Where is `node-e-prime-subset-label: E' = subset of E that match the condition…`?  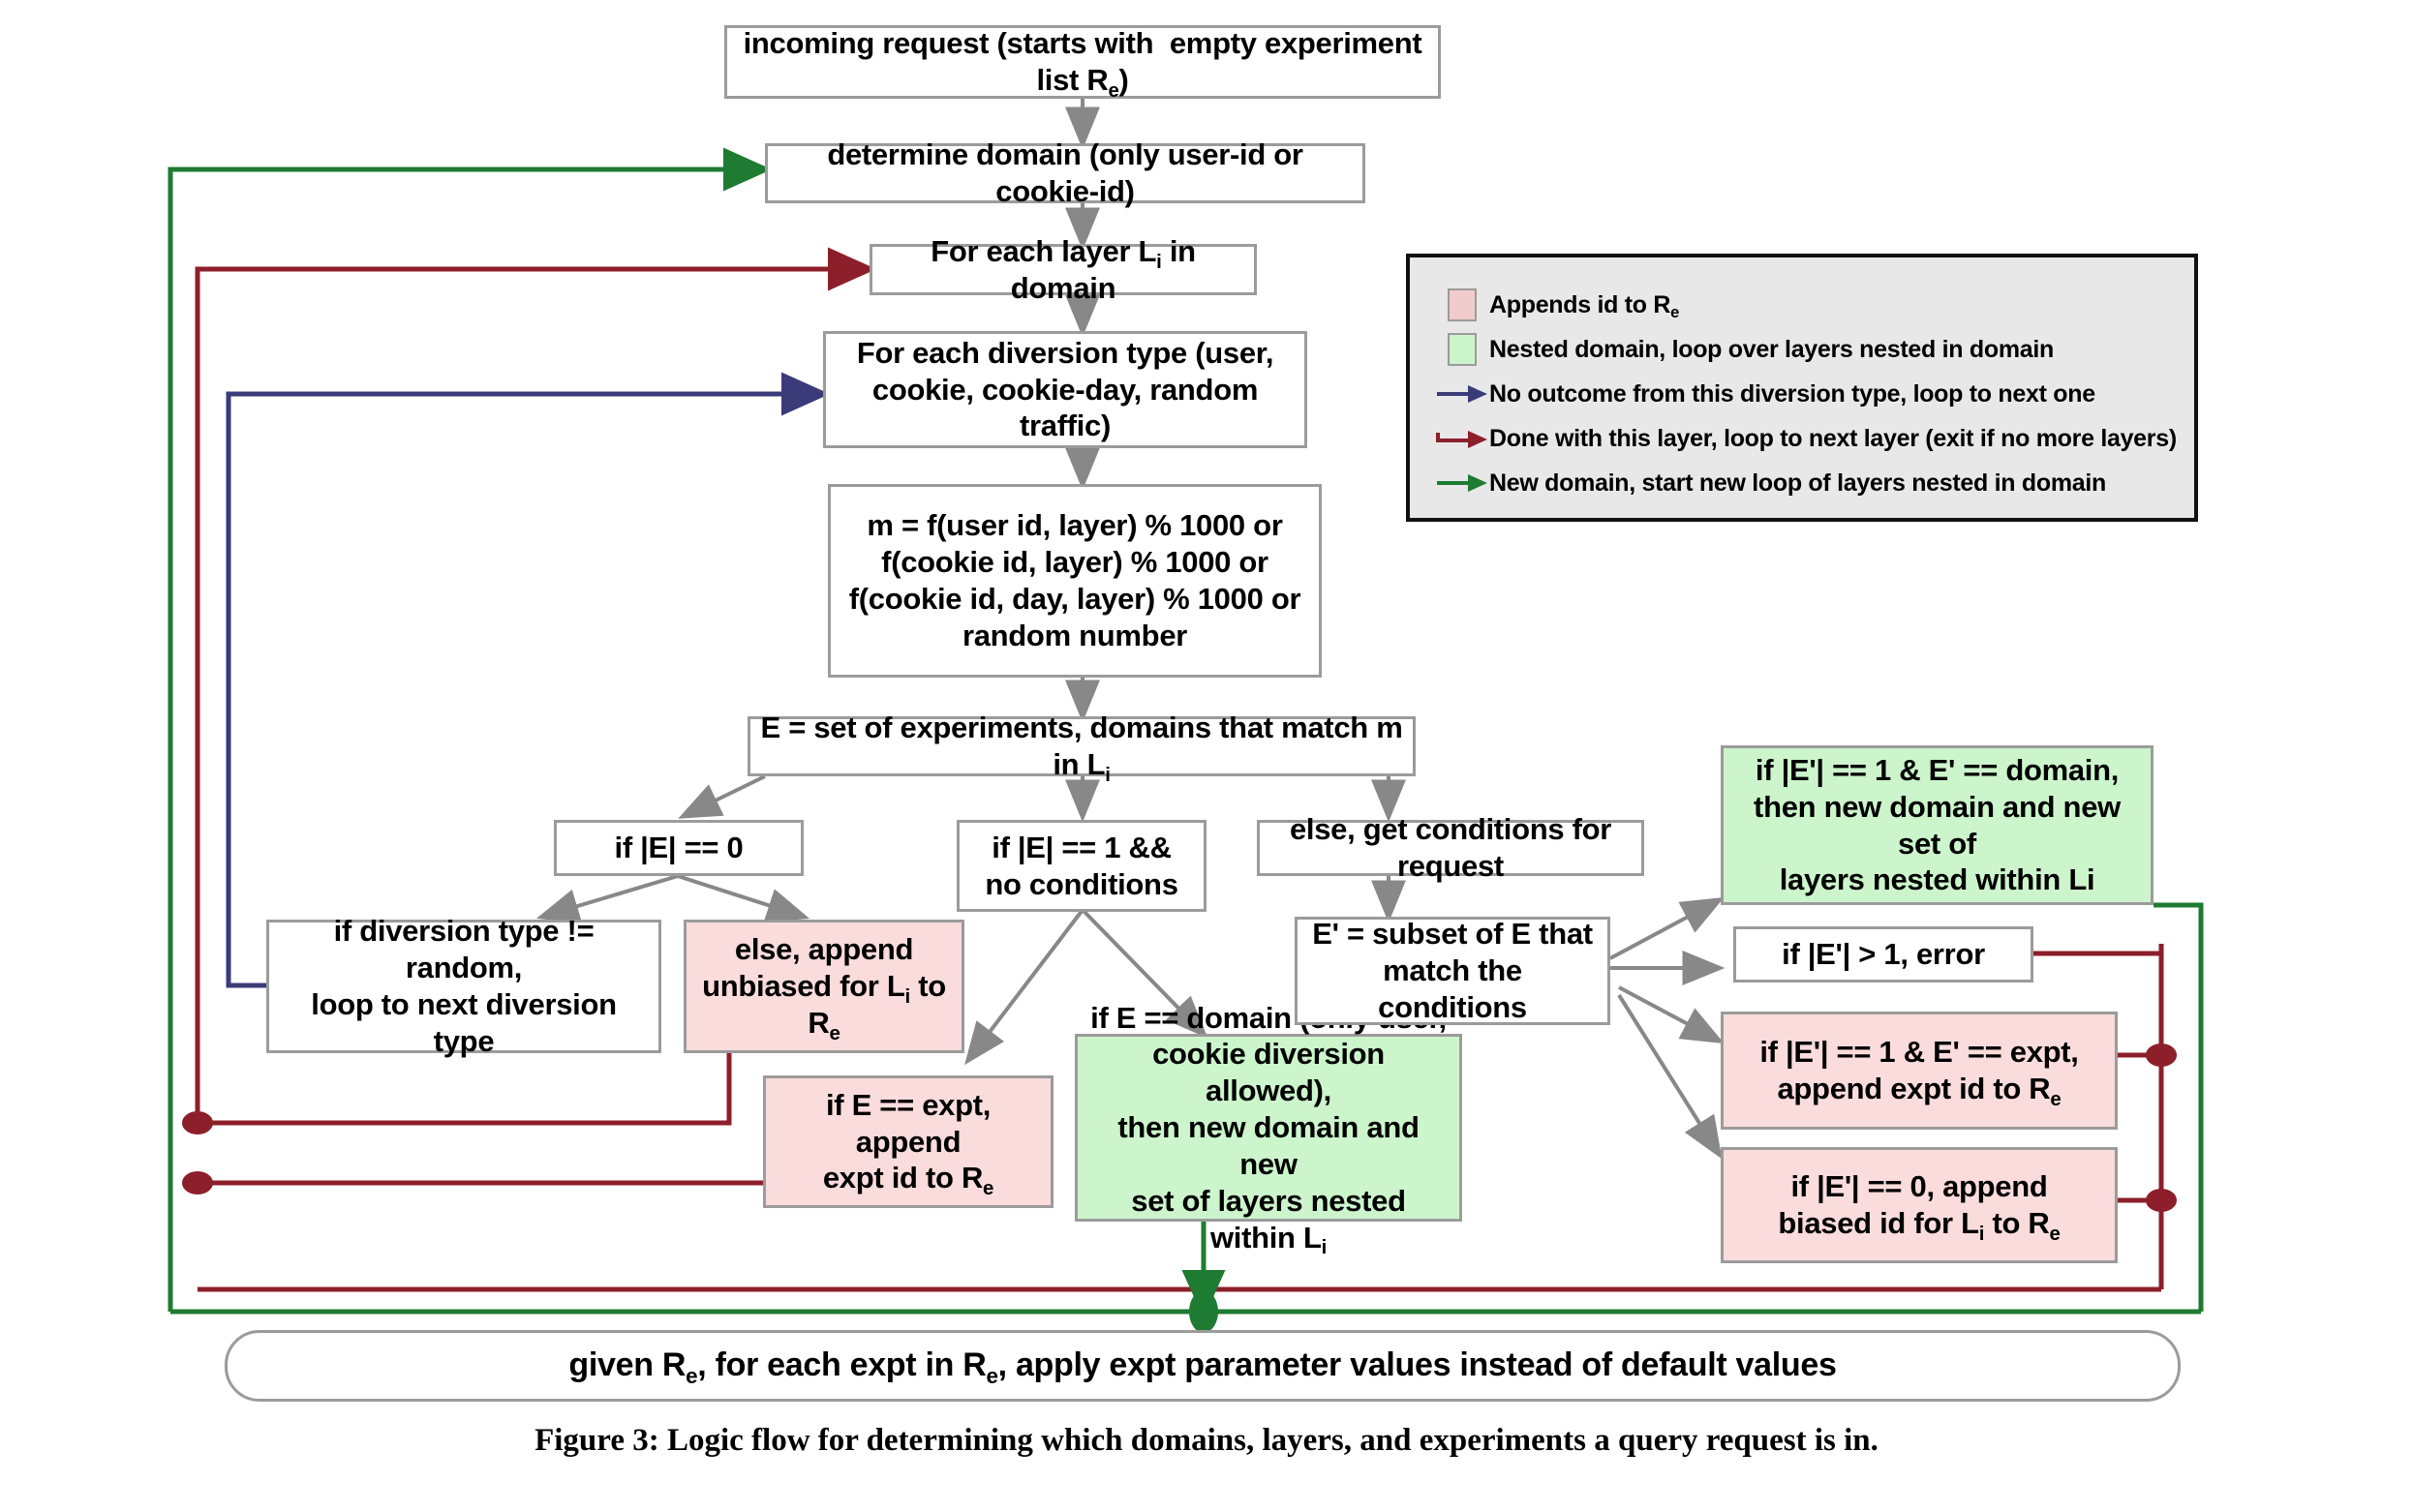
node-e-prime-subset-label: E' = subset of E that match the condition… is located at coordinates (1452, 970).